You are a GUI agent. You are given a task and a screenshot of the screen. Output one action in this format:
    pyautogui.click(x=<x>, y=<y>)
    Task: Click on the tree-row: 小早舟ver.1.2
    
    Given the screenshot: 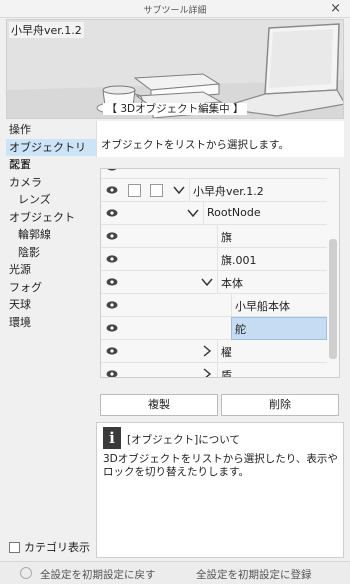 What is the action you would take?
    pyautogui.click(x=215, y=190)
    